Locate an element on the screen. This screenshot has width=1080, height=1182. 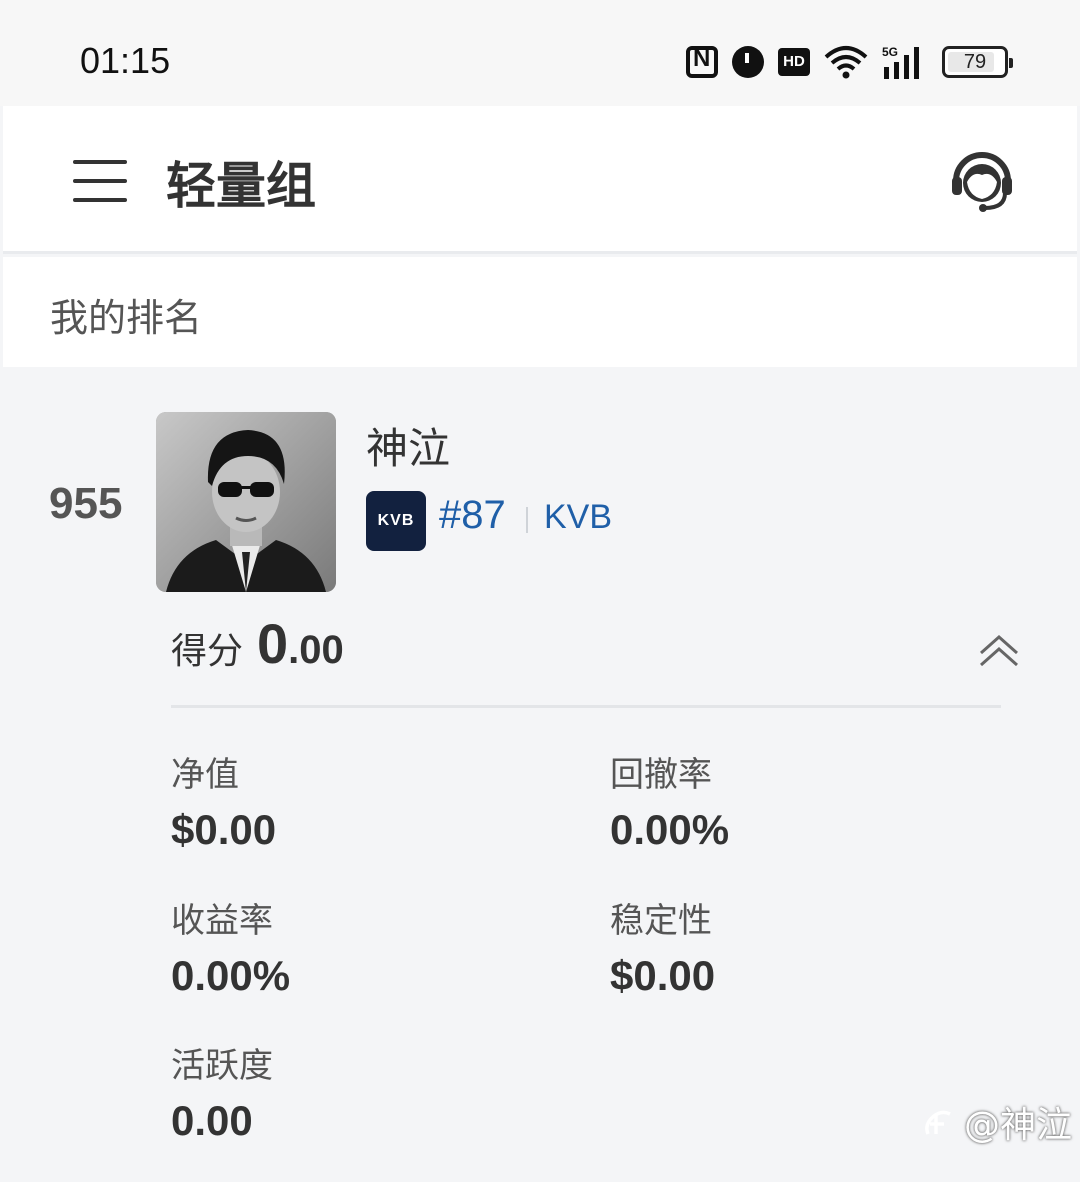
metric-return-rate: 收益率 0.00% is located at coordinates (230, 946).